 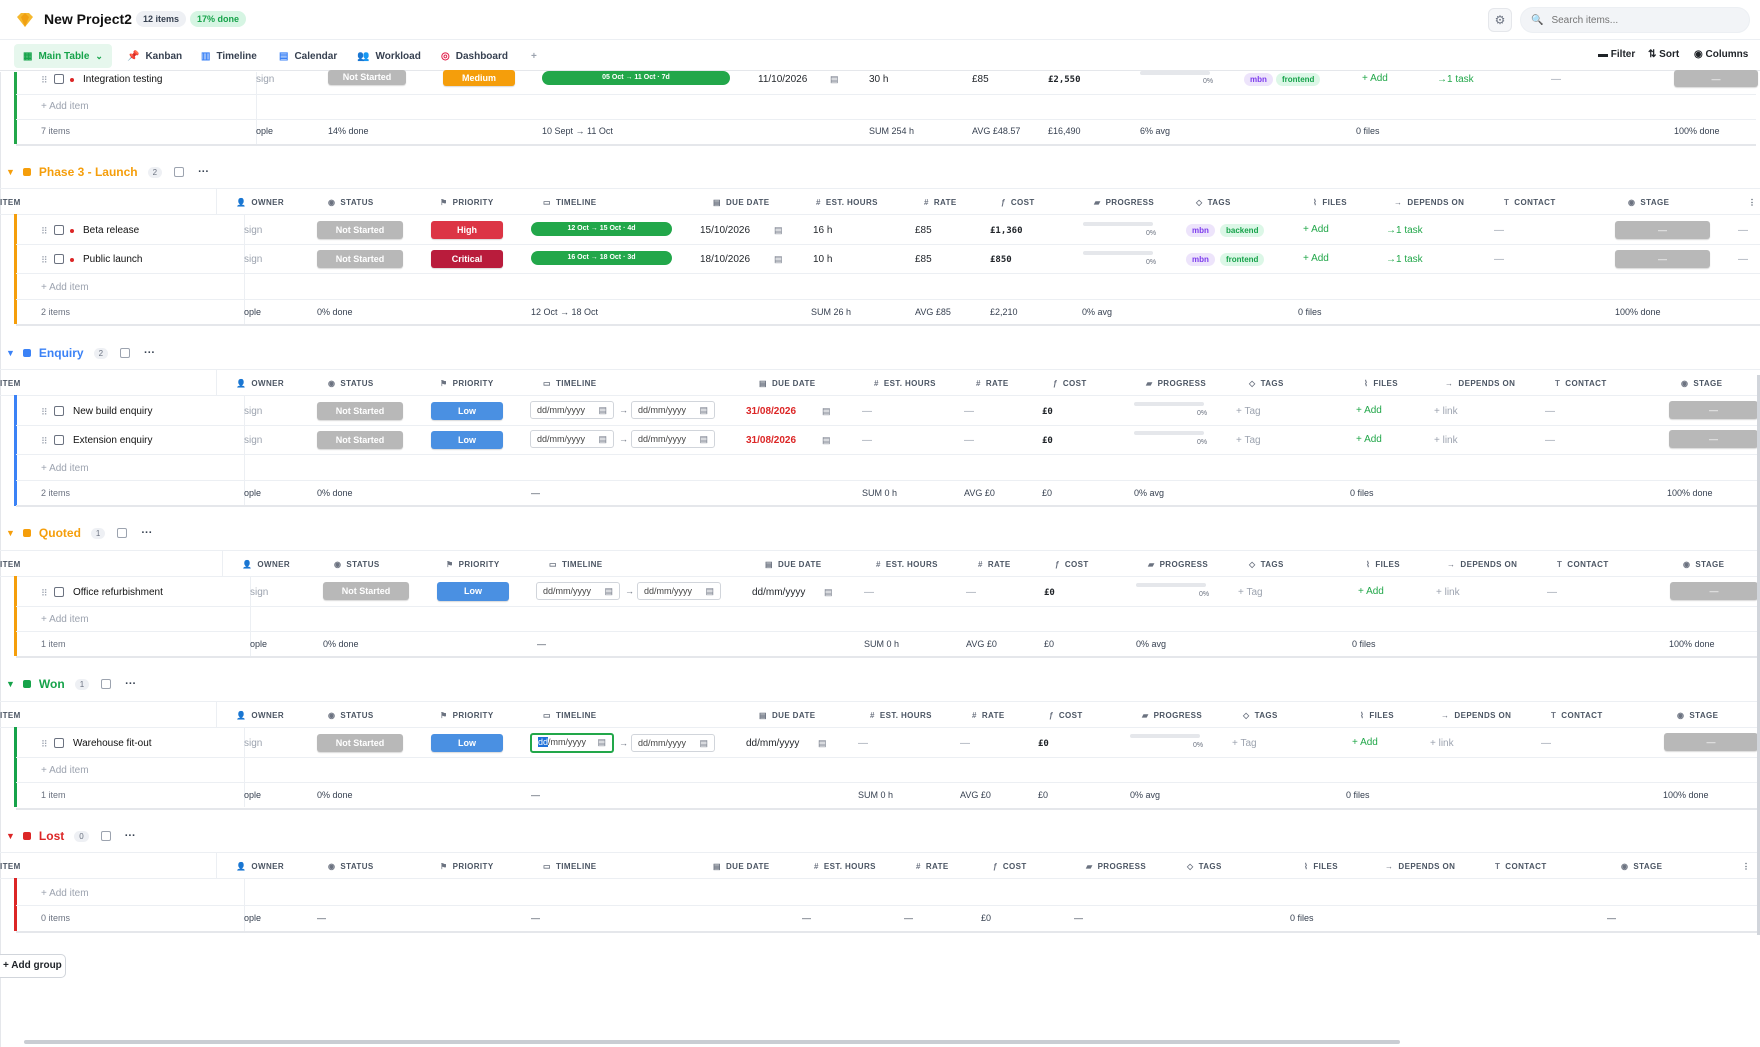 What do you see at coordinates (260, 866) in the screenshot?
I see `col-header-owner: 👤 OWNER` at bounding box center [260, 866].